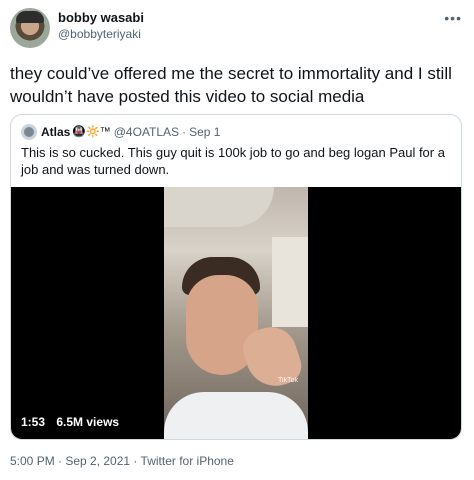 The width and height of the screenshot is (474, 480). What do you see at coordinates (101, 34) in the screenshot?
I see `author-handle: @bobbyteriyaki` at bounding box center [101, 34].